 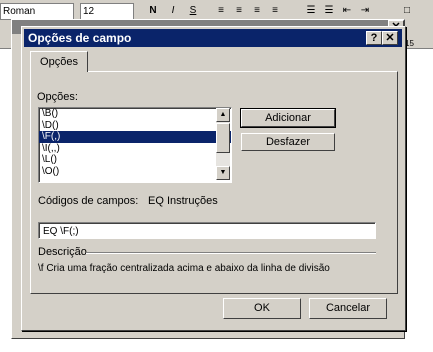 I want to click on cancel-button-label: Cancelar, so click(x=348, y=308).